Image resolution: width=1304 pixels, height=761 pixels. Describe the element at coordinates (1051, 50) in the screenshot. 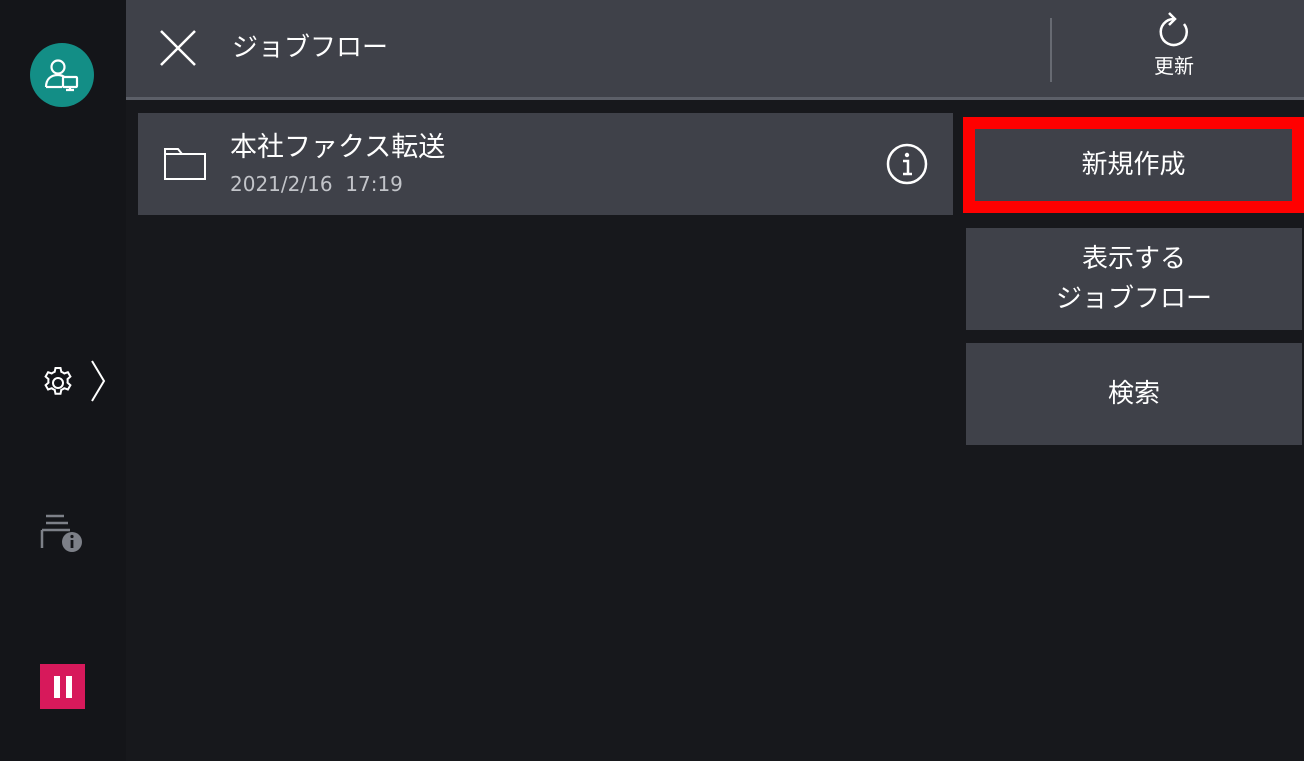

I see `header-divider` at that location.